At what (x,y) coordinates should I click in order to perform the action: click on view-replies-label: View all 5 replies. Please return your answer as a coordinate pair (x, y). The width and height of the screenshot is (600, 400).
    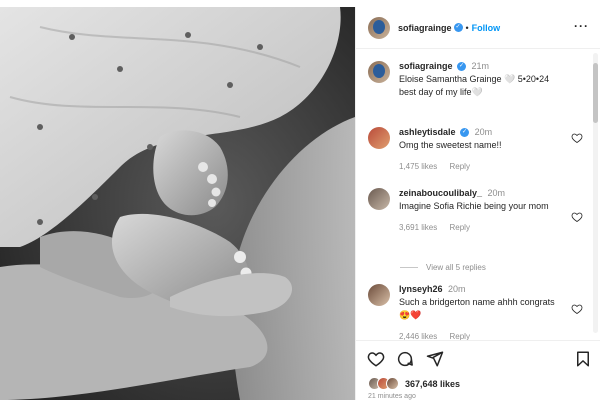
    Looking at the image, I should click on (456, 267).